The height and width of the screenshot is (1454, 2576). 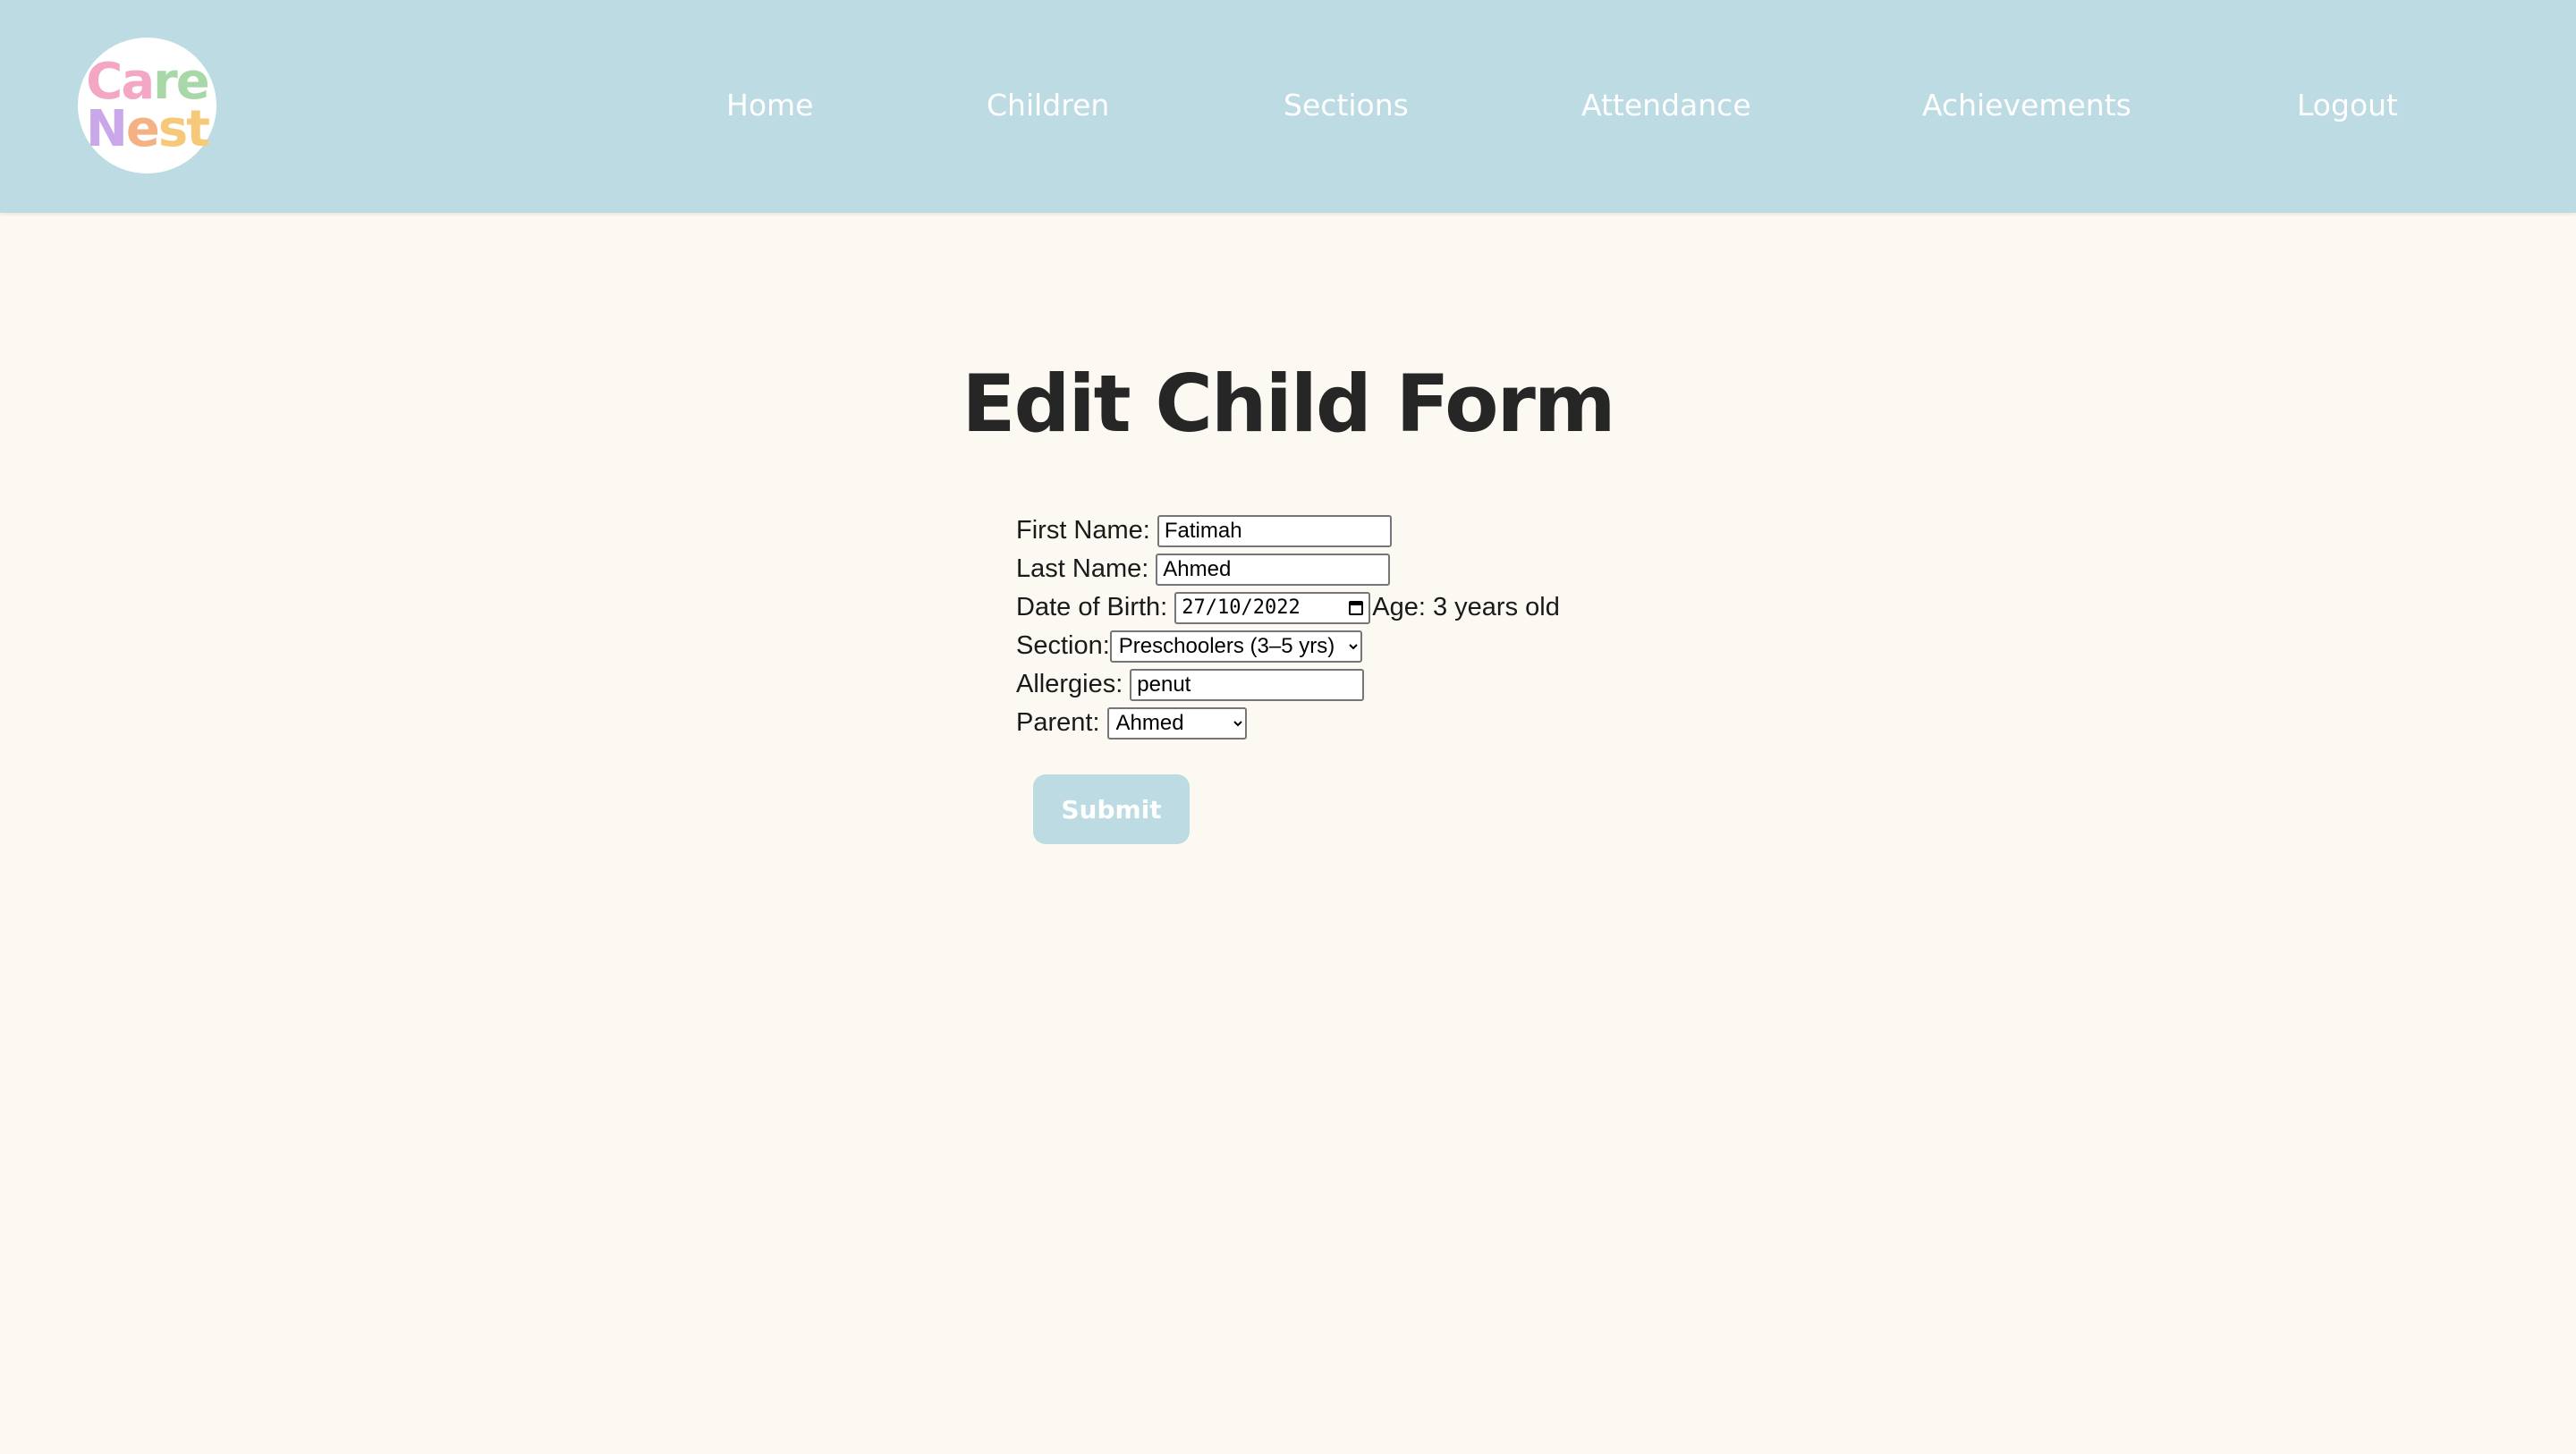 What do you see at coordinates (172, 129) in the screenshot?
I see `logo-letter: s` at bounding box center [172, 129].